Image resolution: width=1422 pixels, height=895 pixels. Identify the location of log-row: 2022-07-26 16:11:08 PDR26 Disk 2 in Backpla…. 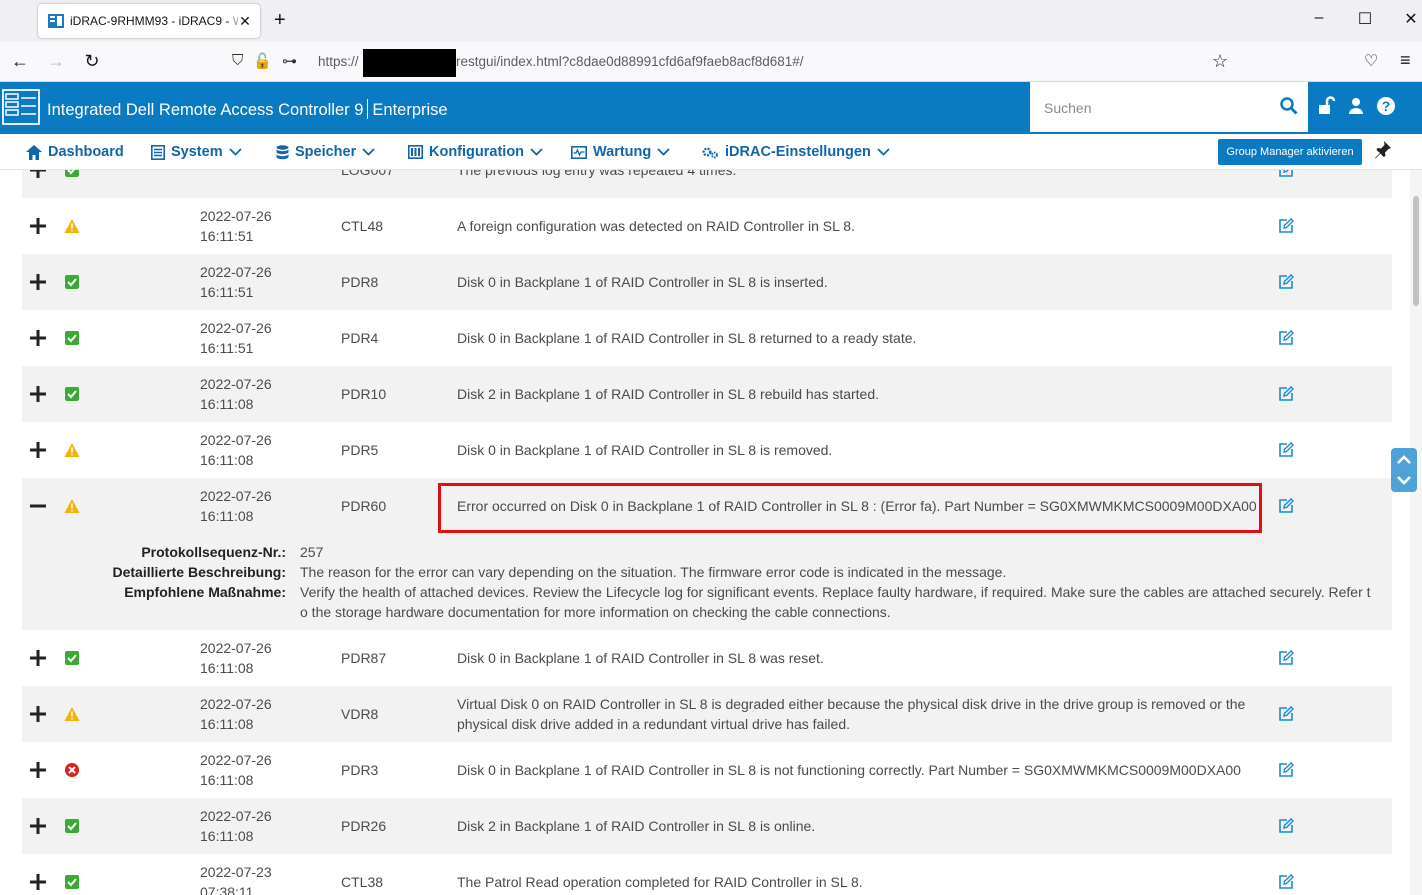
(707, 826).